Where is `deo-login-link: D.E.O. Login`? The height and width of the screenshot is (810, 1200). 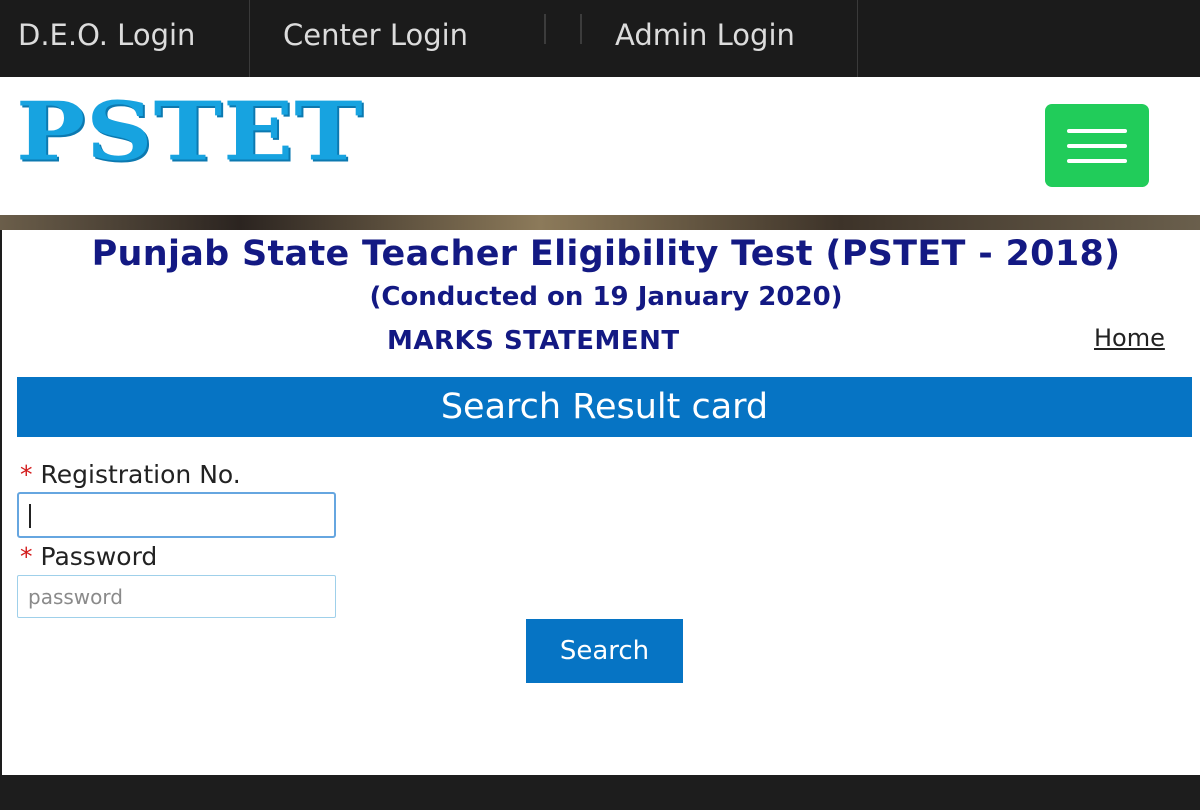 deo-login-link: D.E.O. Login is located at coordinates (106, 38).